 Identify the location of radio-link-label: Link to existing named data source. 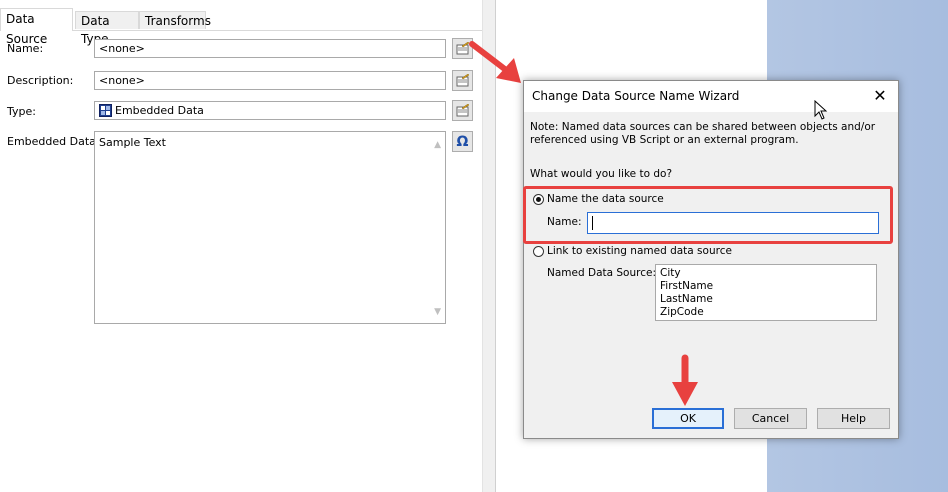
(639, 251).